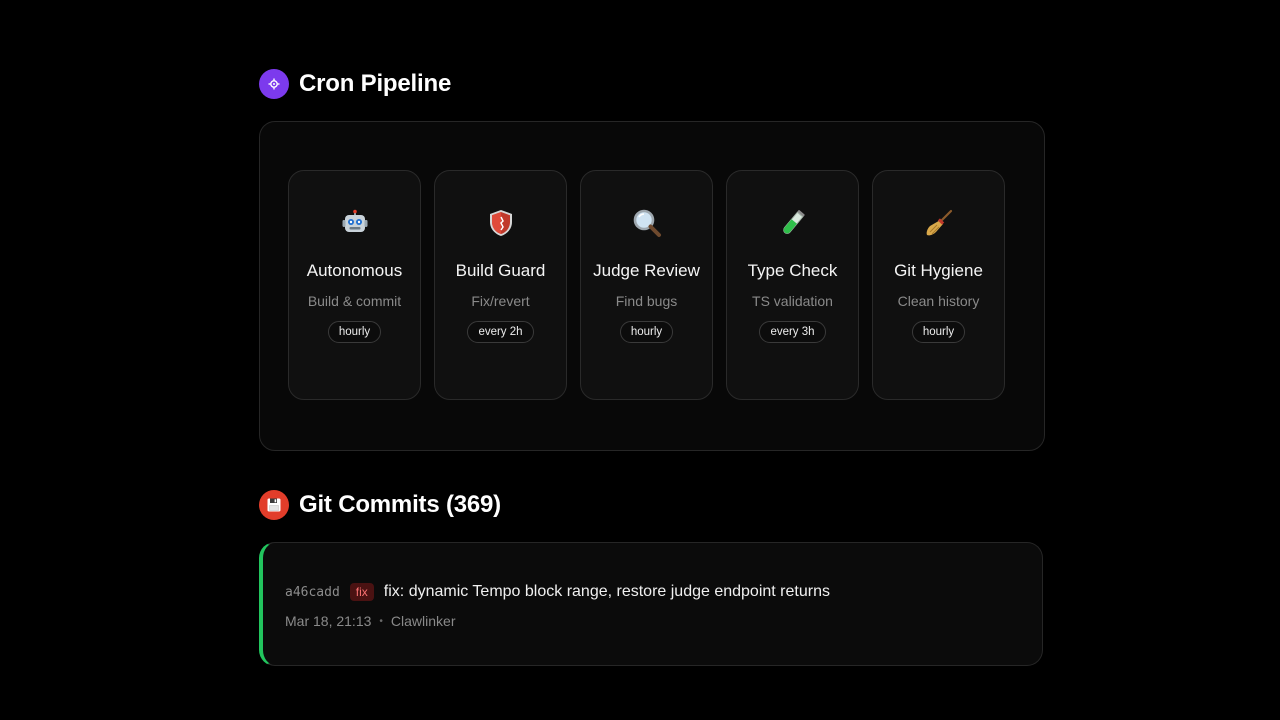 This screenshot has width=1280, height=720. I want to click on cron-pipeline-header: Cron Pipeline, so click(355, 84).